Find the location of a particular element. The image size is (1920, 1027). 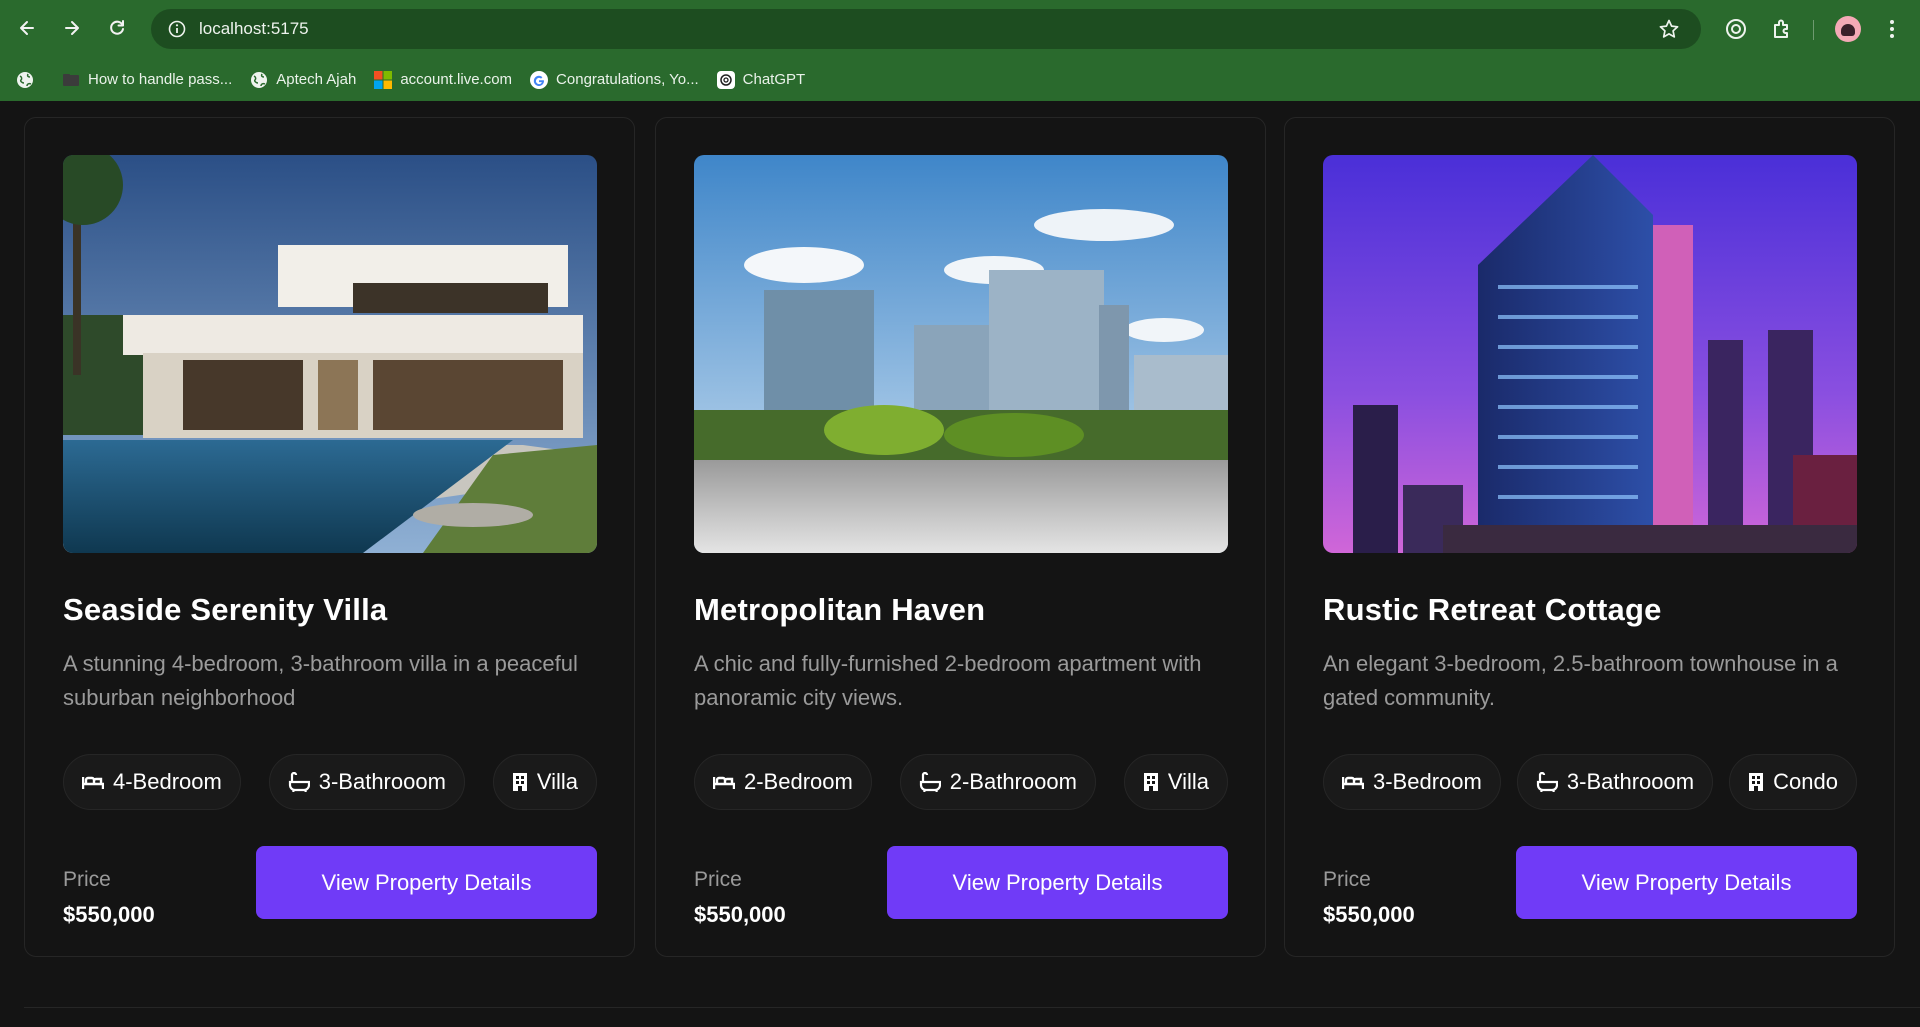

property-type-tag: Condo is located at coordinates (1793, 782).